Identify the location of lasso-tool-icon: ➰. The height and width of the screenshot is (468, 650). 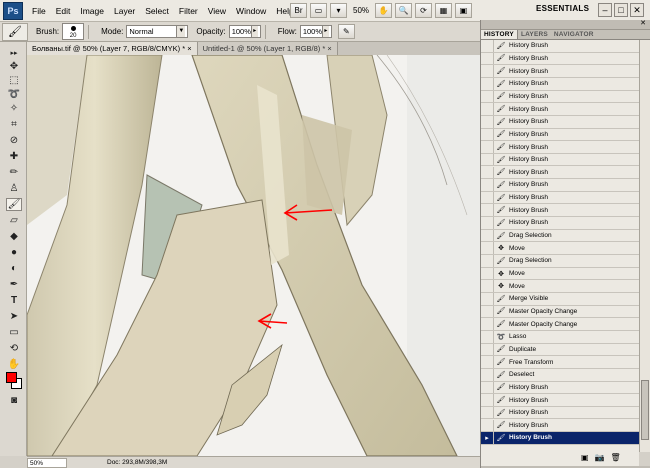
(14, 94).